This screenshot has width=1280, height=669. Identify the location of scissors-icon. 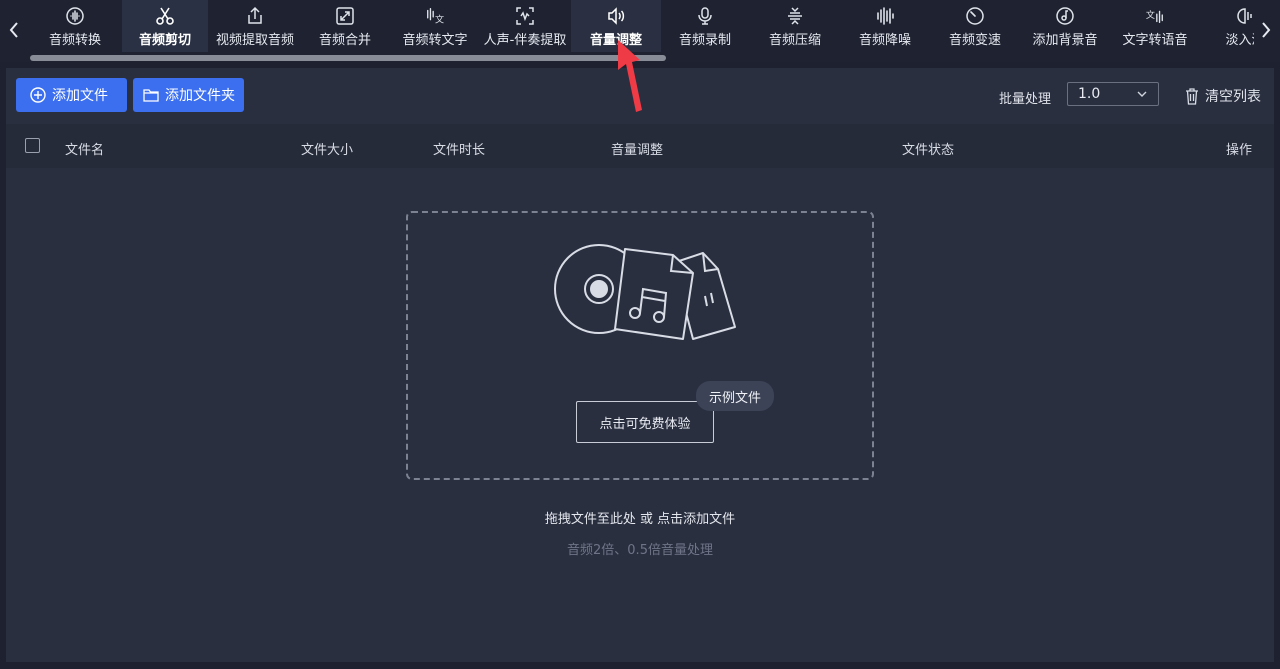
(165, 16).